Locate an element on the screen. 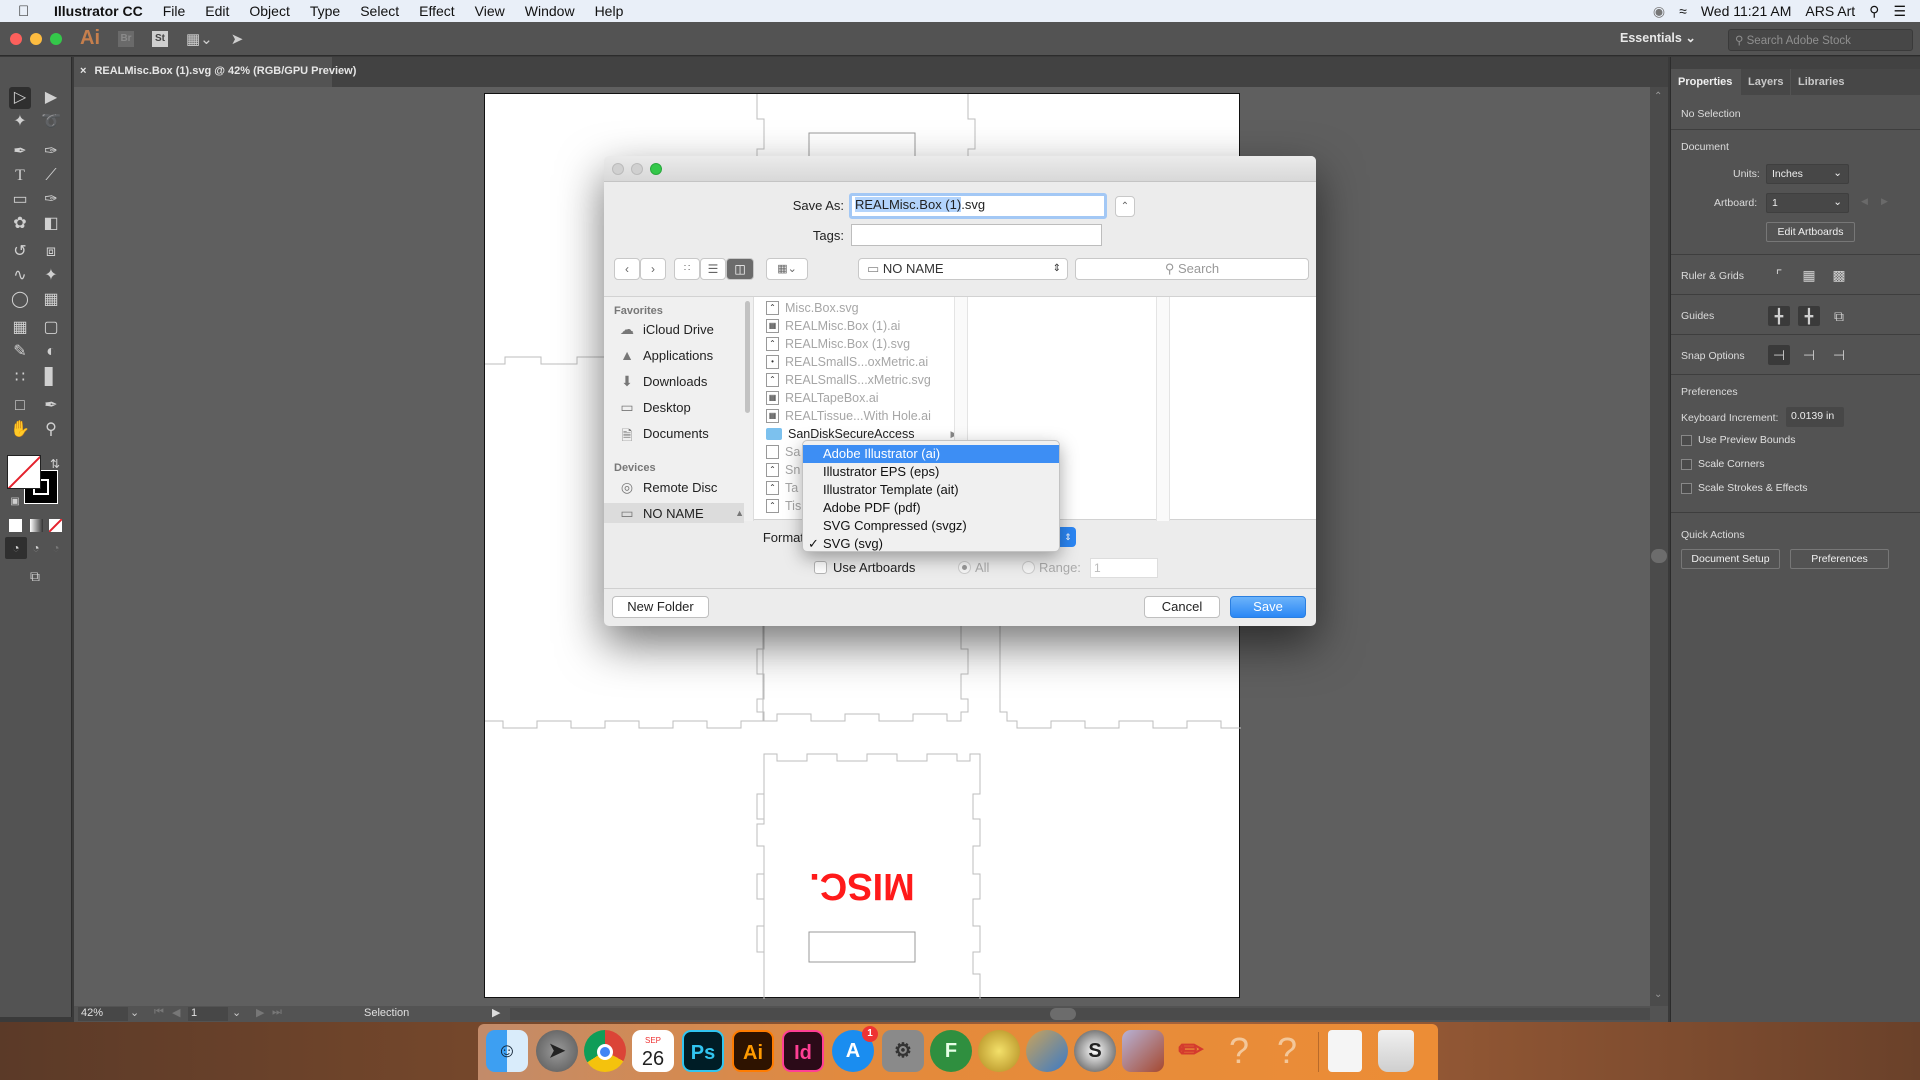 This screenshot has width=1920, height=1080. scroll-up-icon: ⌃ is located at coordinates (1658, 96).